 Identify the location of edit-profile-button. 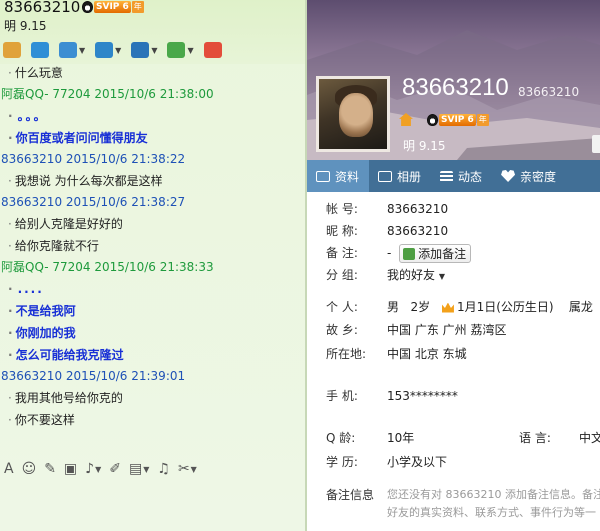
(596, 144).